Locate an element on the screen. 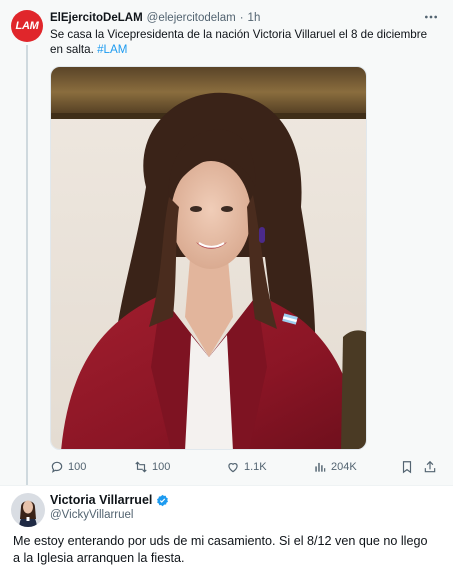  retweet-icon is located at coordinates (141, 467).